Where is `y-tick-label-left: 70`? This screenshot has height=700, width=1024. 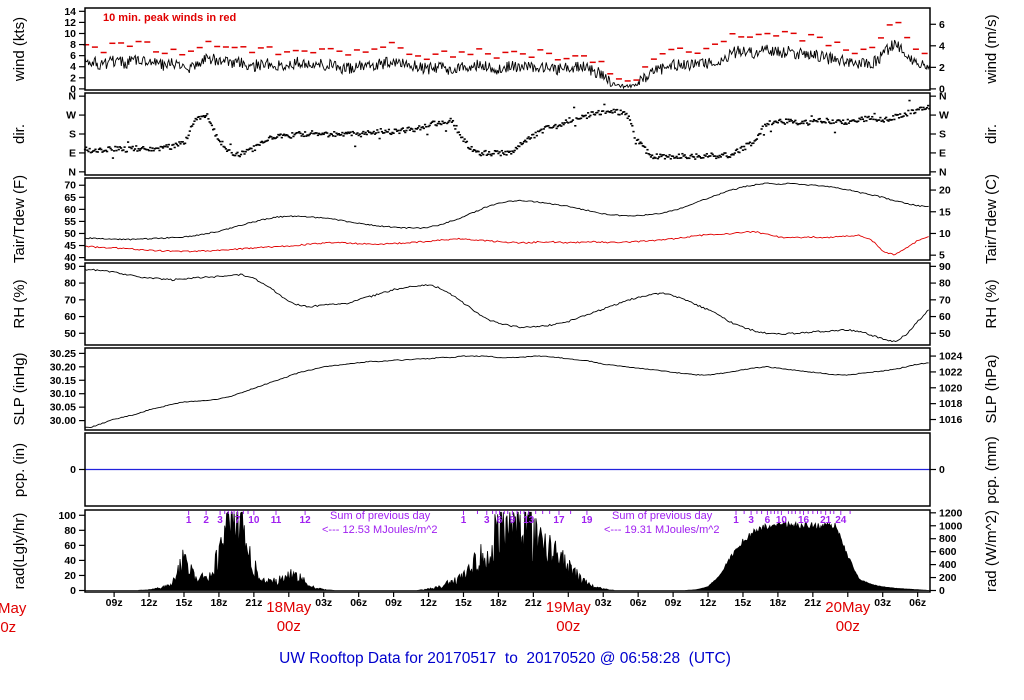
y-tick-label-left: 70 is located at coordinates (70, 186).